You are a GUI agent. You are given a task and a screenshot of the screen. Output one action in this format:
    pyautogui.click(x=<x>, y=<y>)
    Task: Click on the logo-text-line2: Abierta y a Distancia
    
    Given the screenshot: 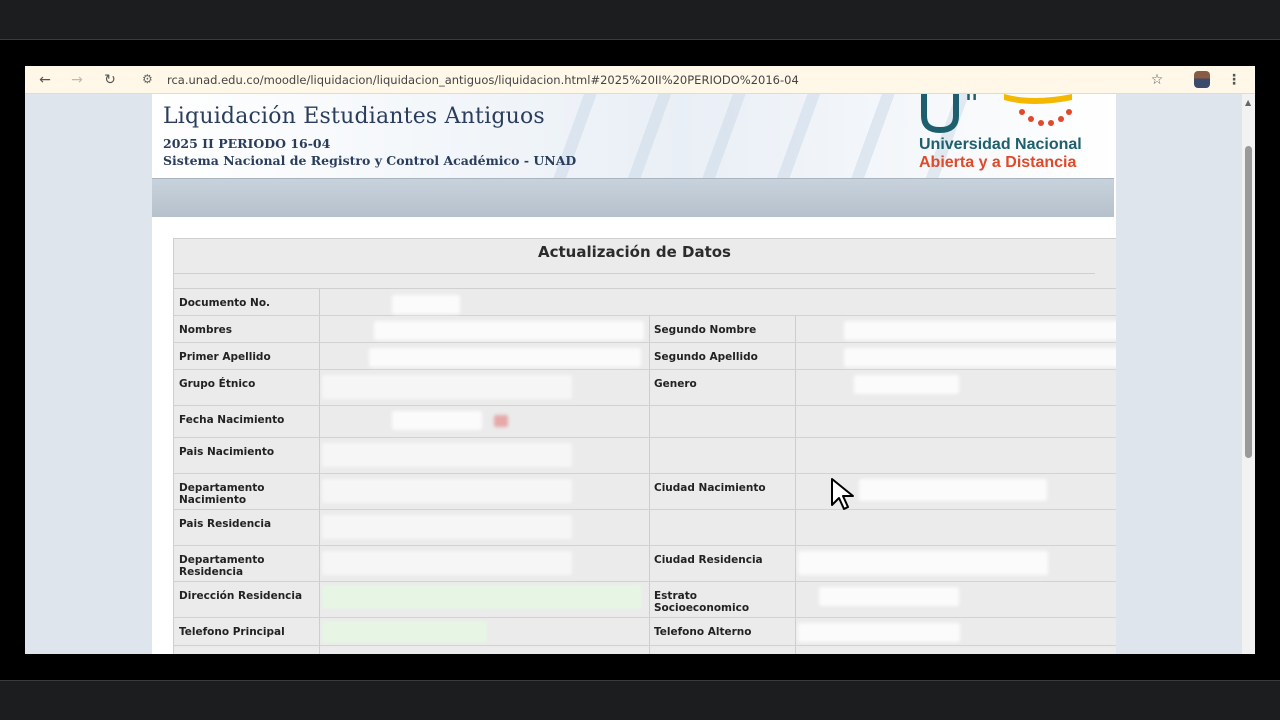 What is the action you would take?
    pyautogui.click(x=998, y=162)
    